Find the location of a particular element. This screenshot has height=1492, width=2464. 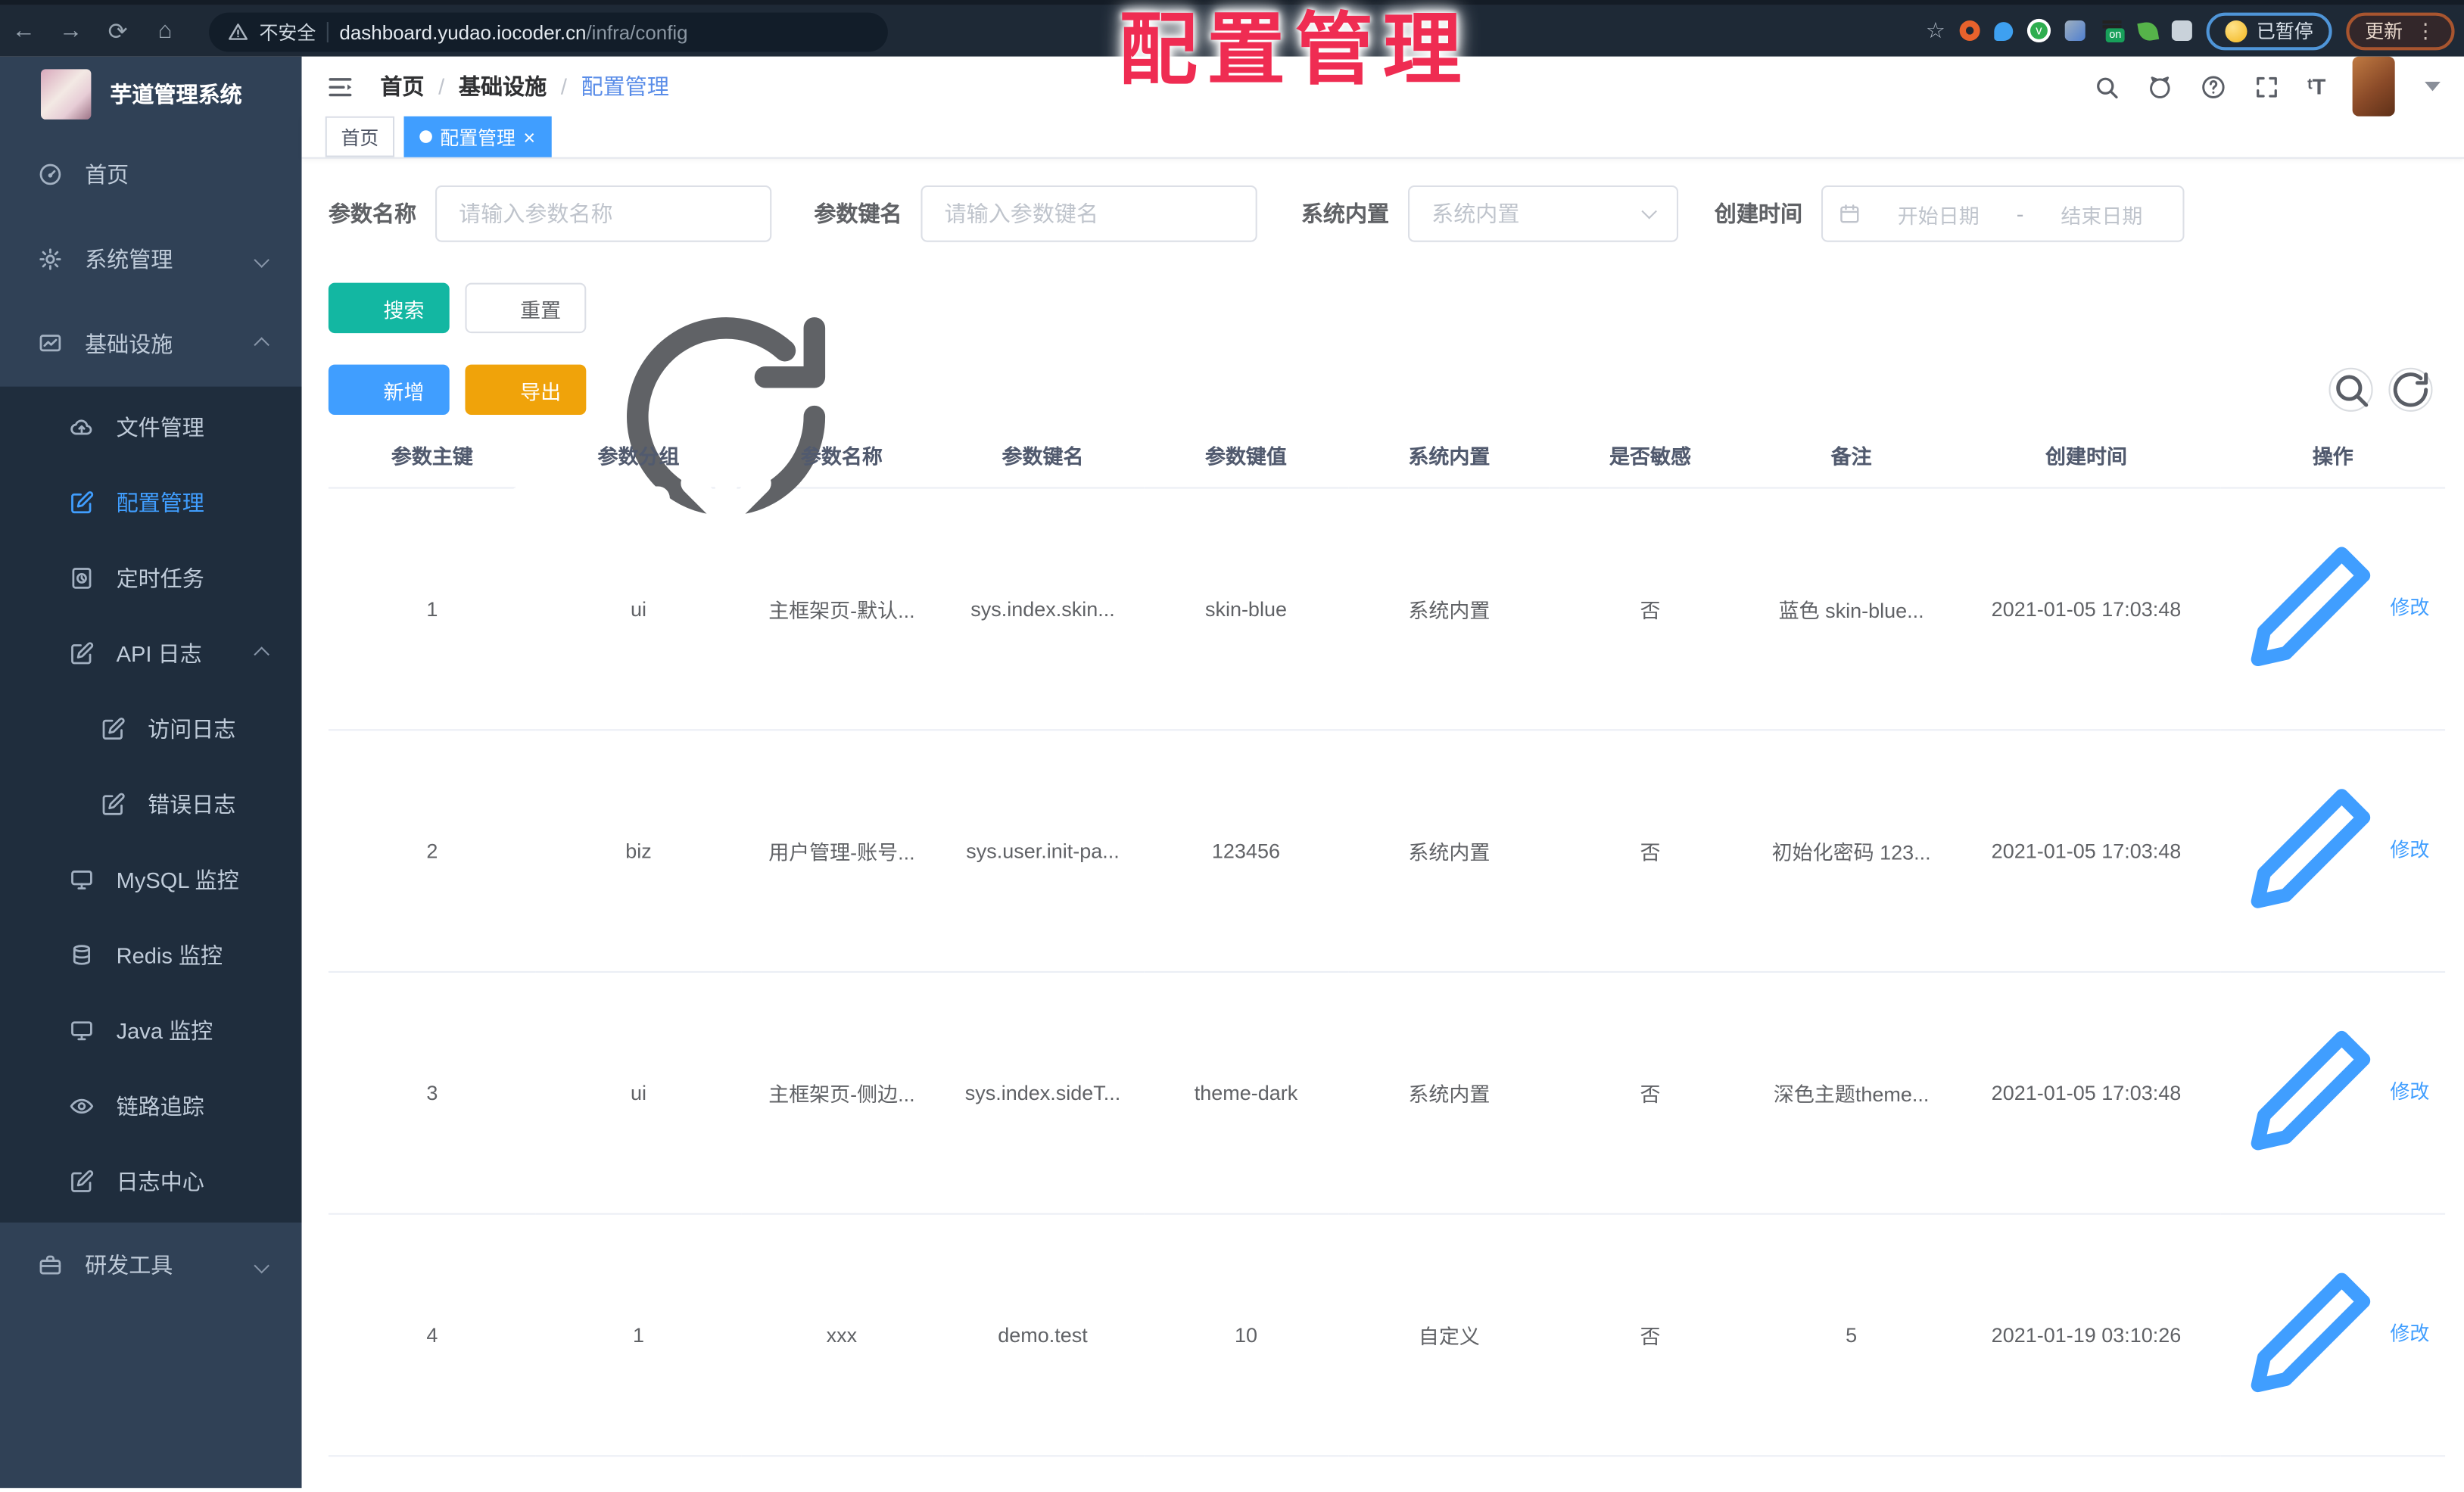

sidebar-item-home: 首页 is located at coordinates (151, 174).